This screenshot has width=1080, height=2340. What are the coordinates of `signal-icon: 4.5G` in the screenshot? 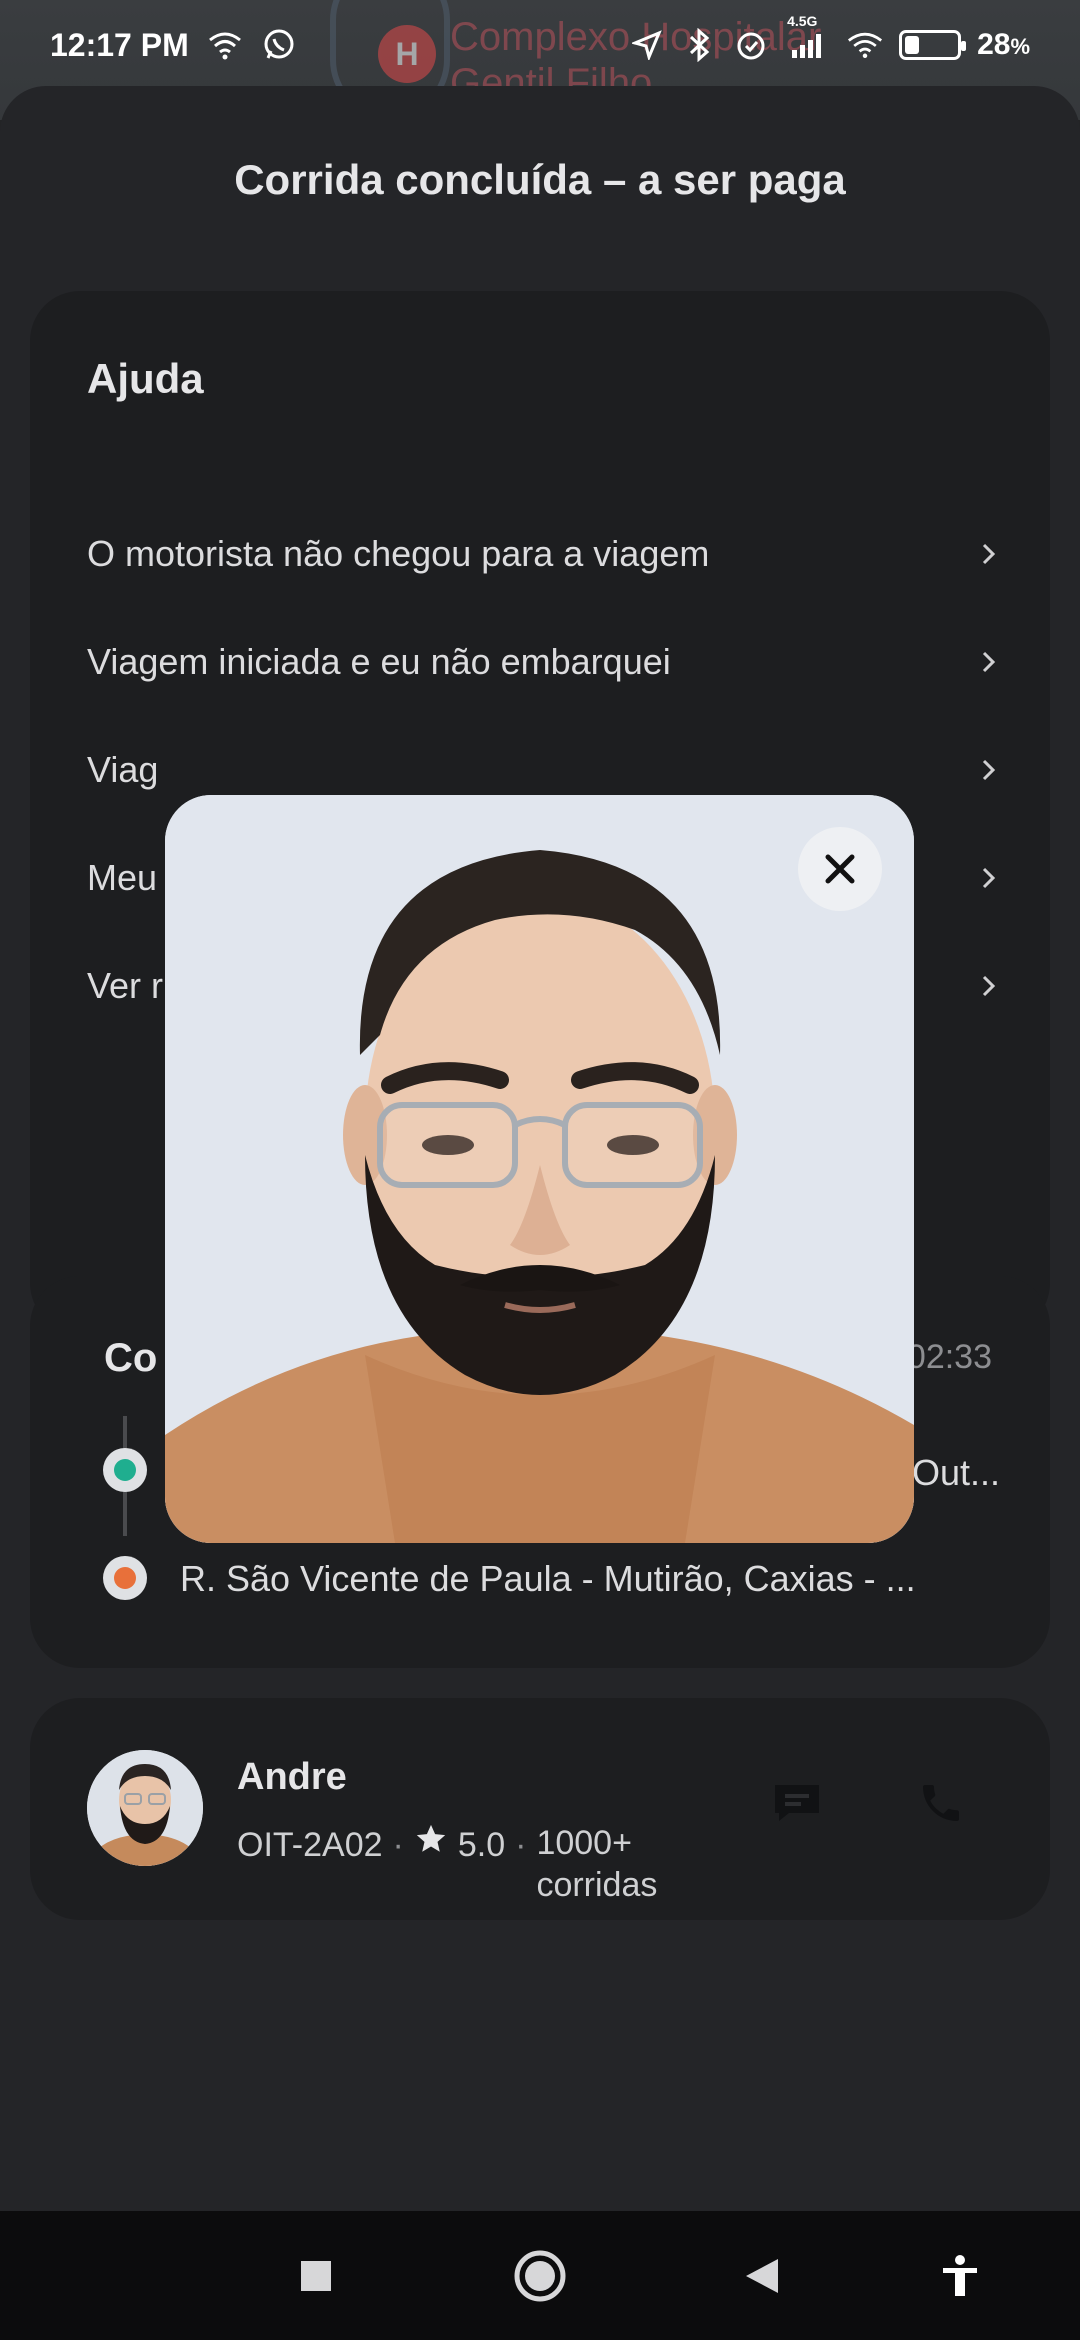 It's located at (808, 38).